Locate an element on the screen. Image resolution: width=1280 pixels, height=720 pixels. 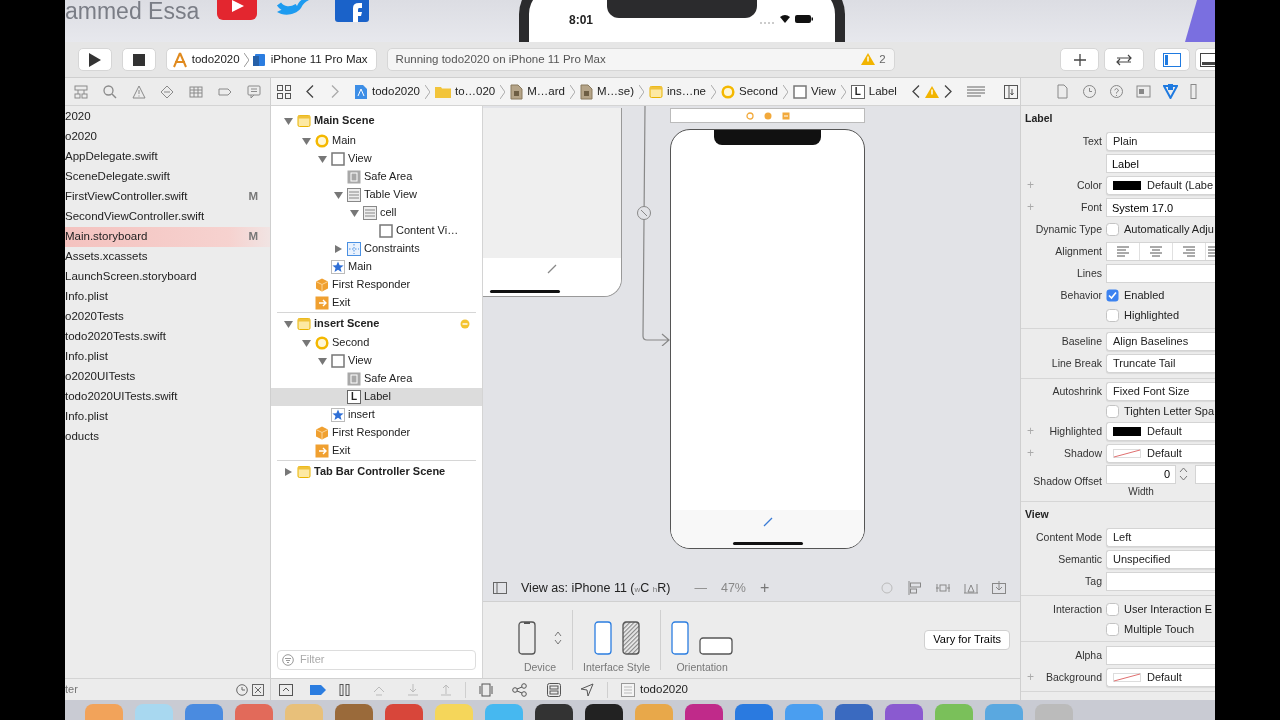
debug-area-toggle is located at coordinates (1205, 59).